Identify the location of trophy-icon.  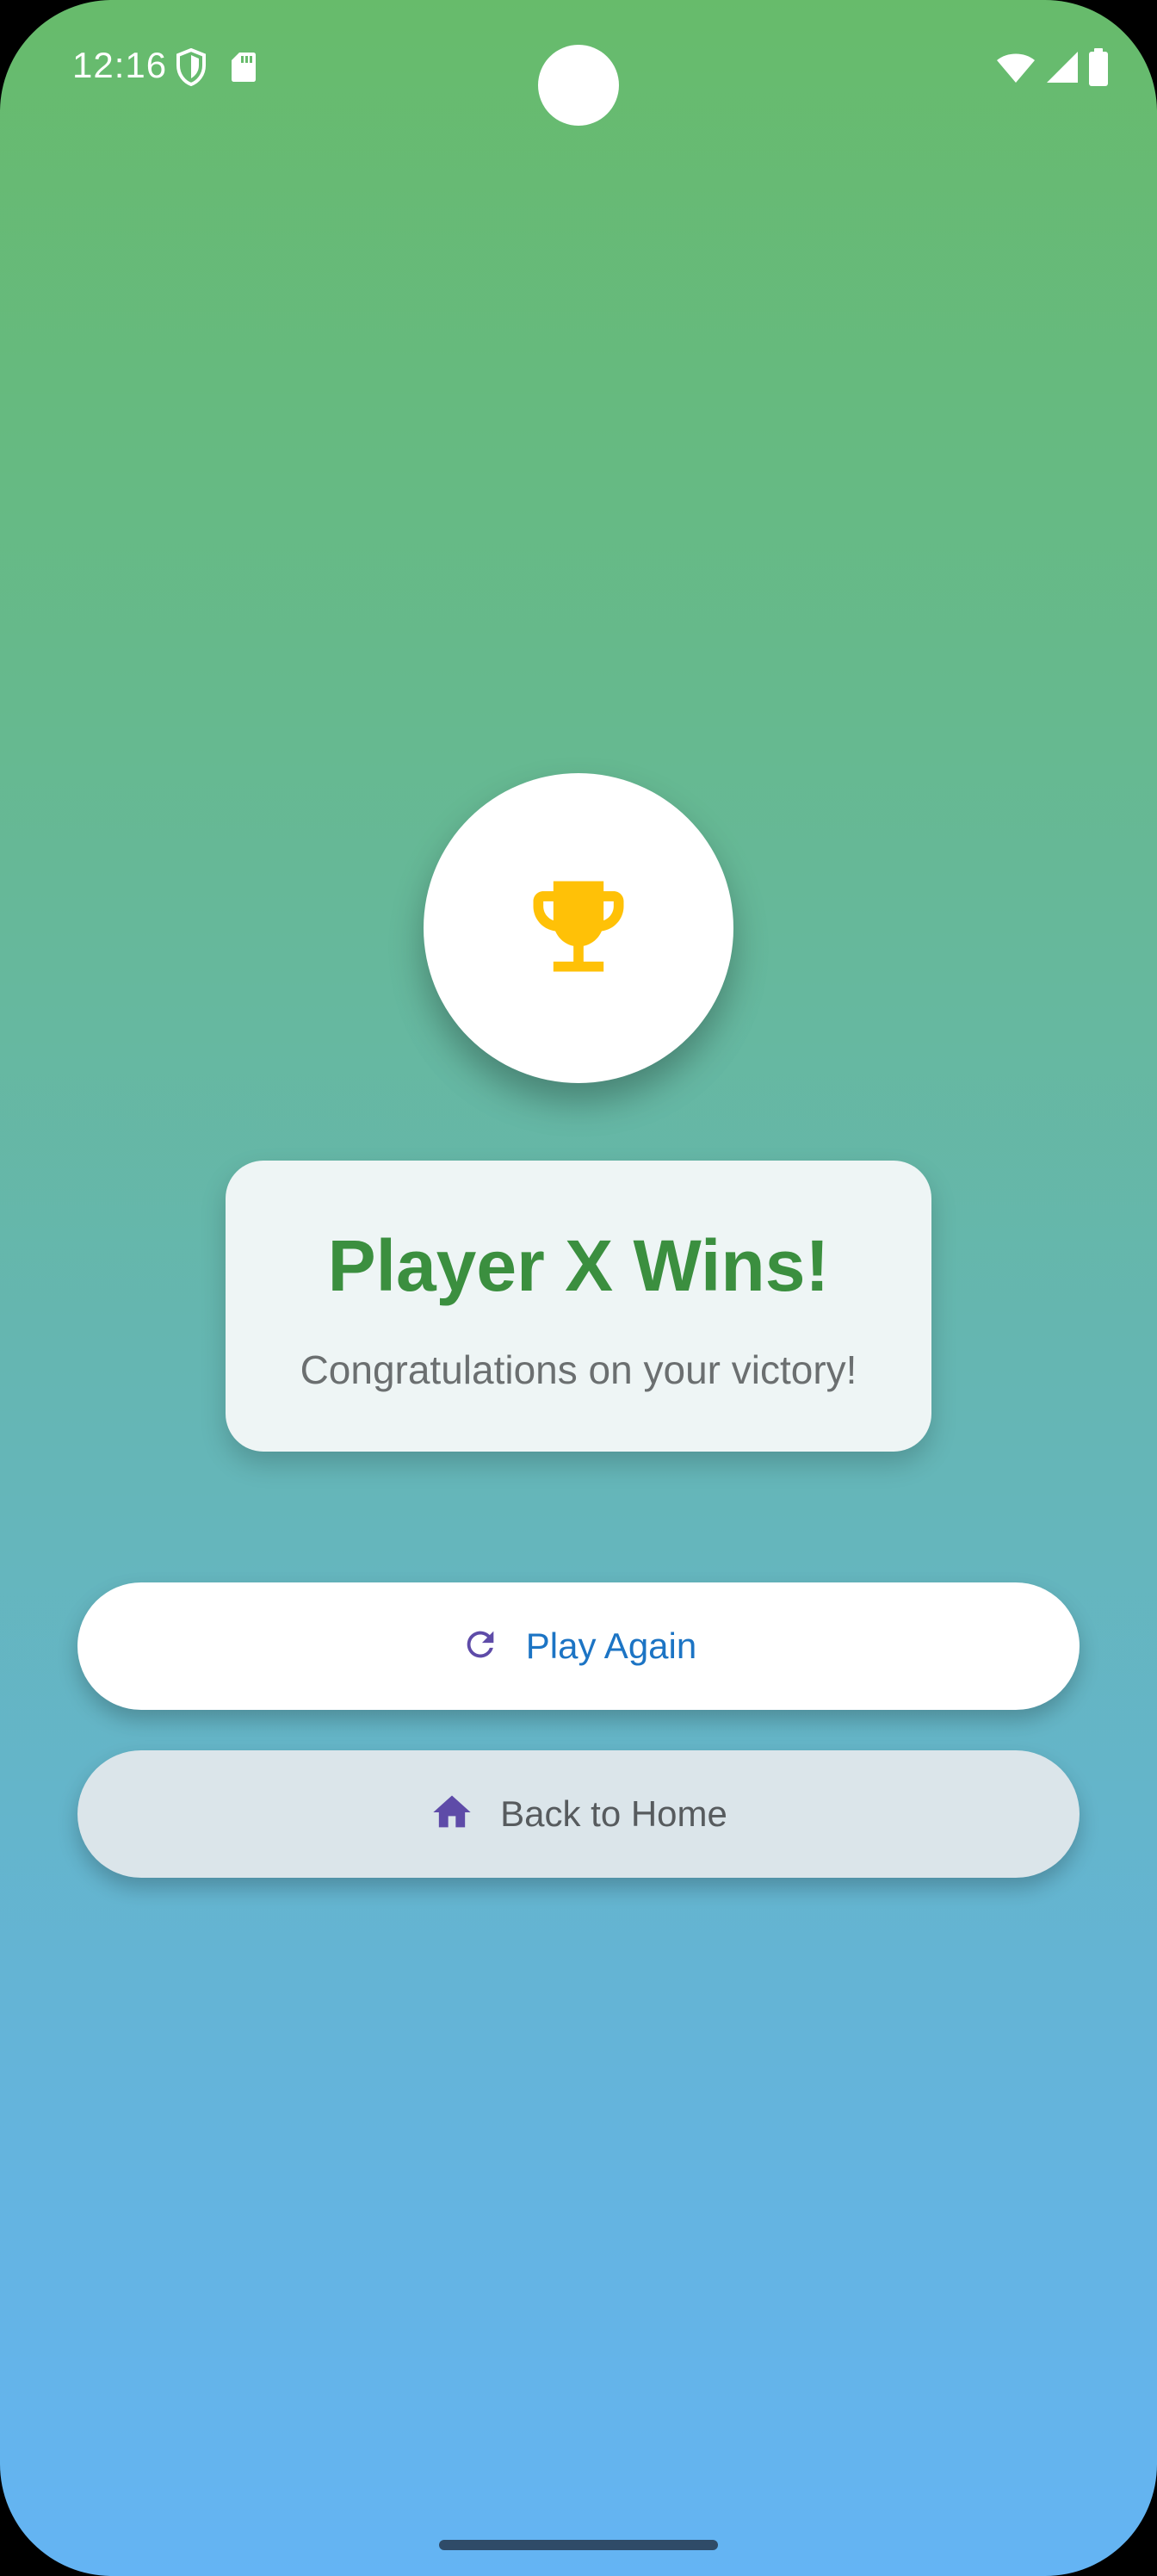
(579, 929).